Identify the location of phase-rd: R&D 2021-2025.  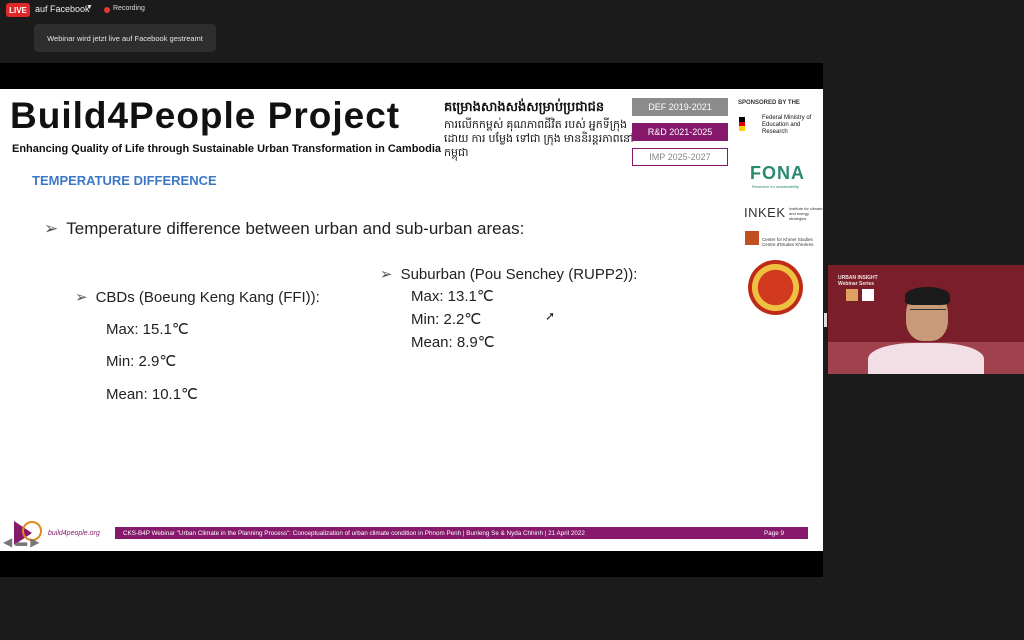
(680, 132).